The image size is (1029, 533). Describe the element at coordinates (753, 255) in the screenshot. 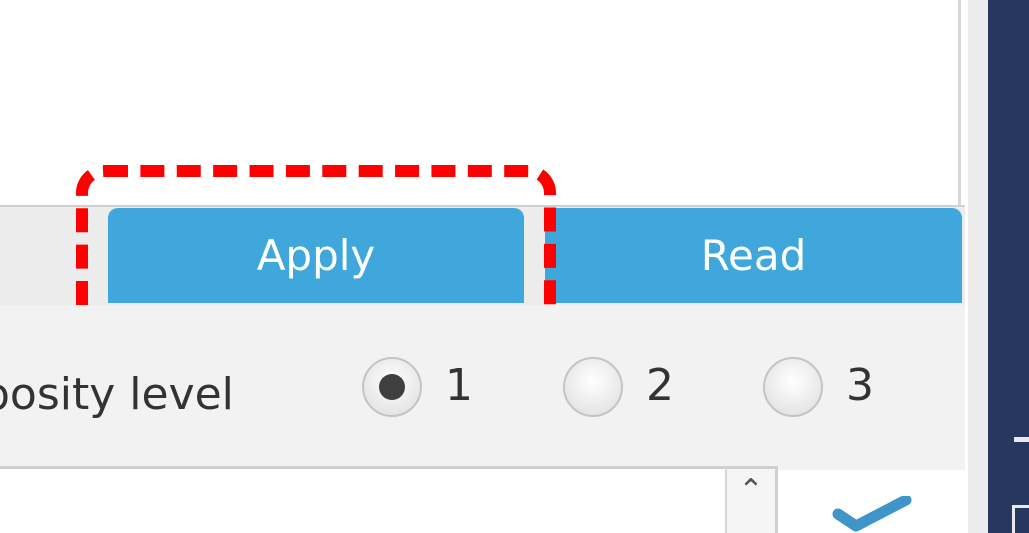

I see `read-button: Read` at that location.